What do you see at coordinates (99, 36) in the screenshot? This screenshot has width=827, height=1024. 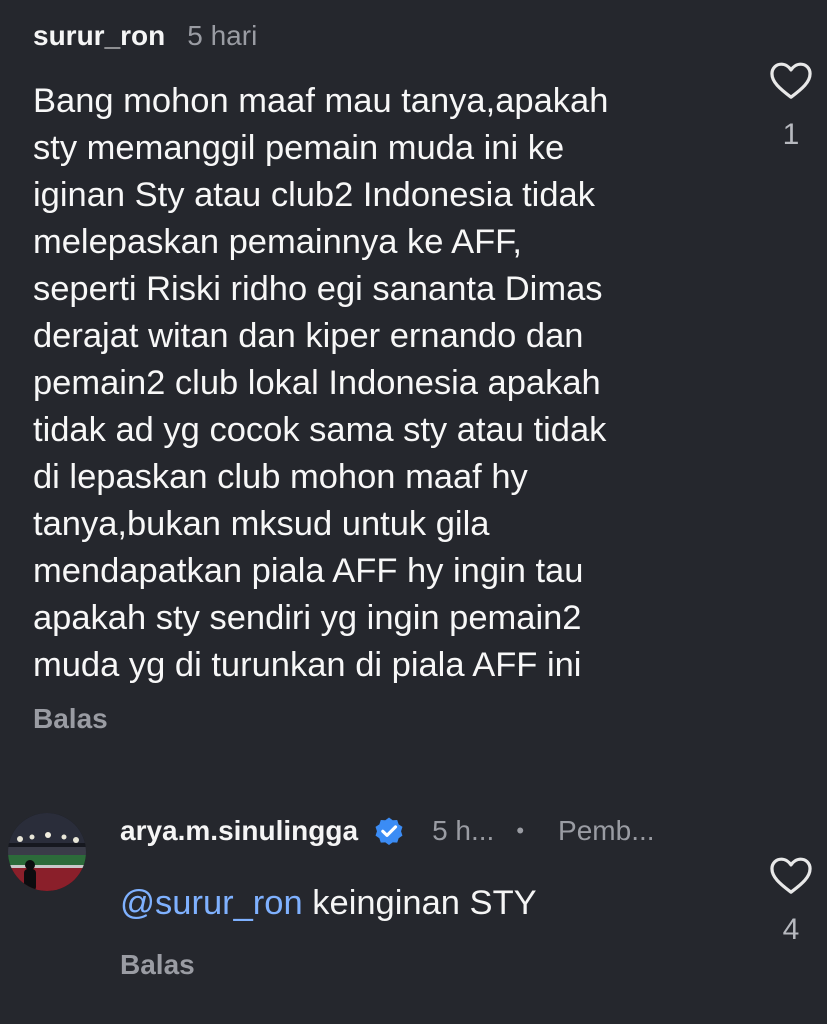 I see `comment-username: surur_ron` at bounding box center [99, 36].